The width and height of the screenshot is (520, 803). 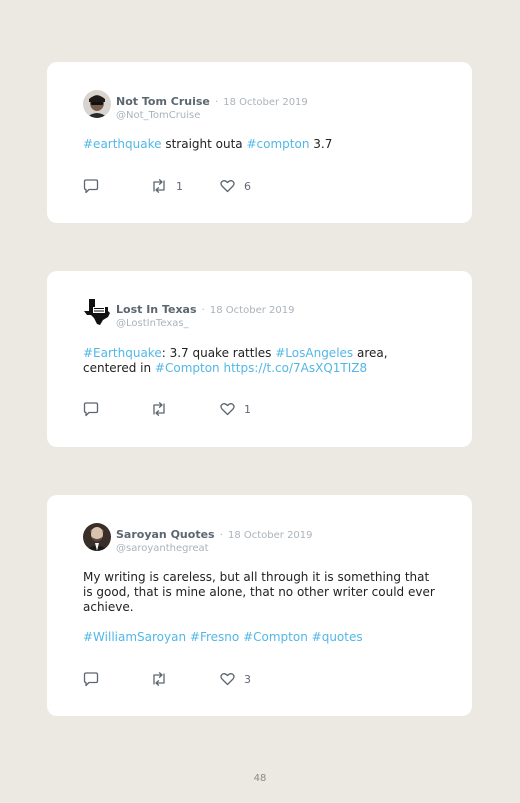 I want to click on hashtag-link: #Earthquake, so click(x=122, y=353).